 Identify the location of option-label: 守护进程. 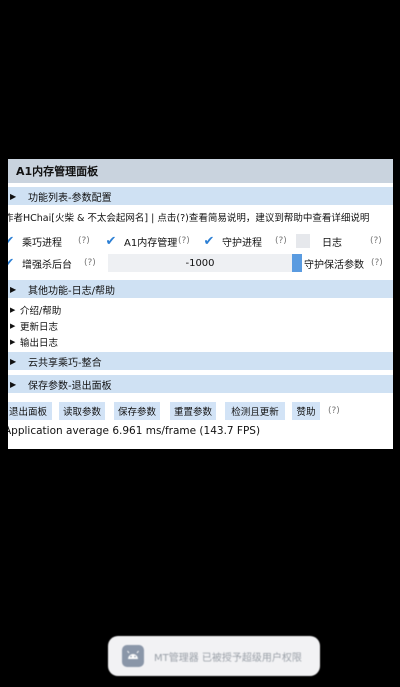
(242, 243).